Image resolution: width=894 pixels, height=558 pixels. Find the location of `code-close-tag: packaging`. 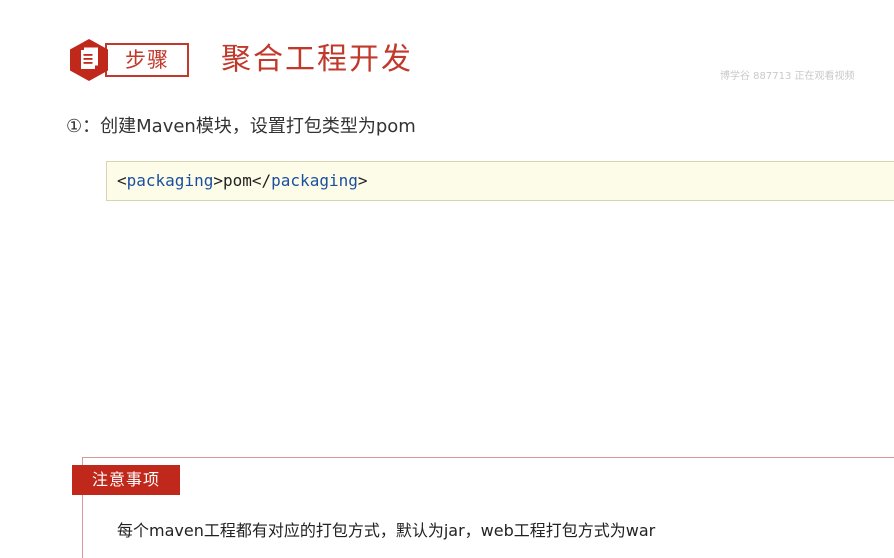

code-close-tag: packaging is located at coordinates (314, 180).